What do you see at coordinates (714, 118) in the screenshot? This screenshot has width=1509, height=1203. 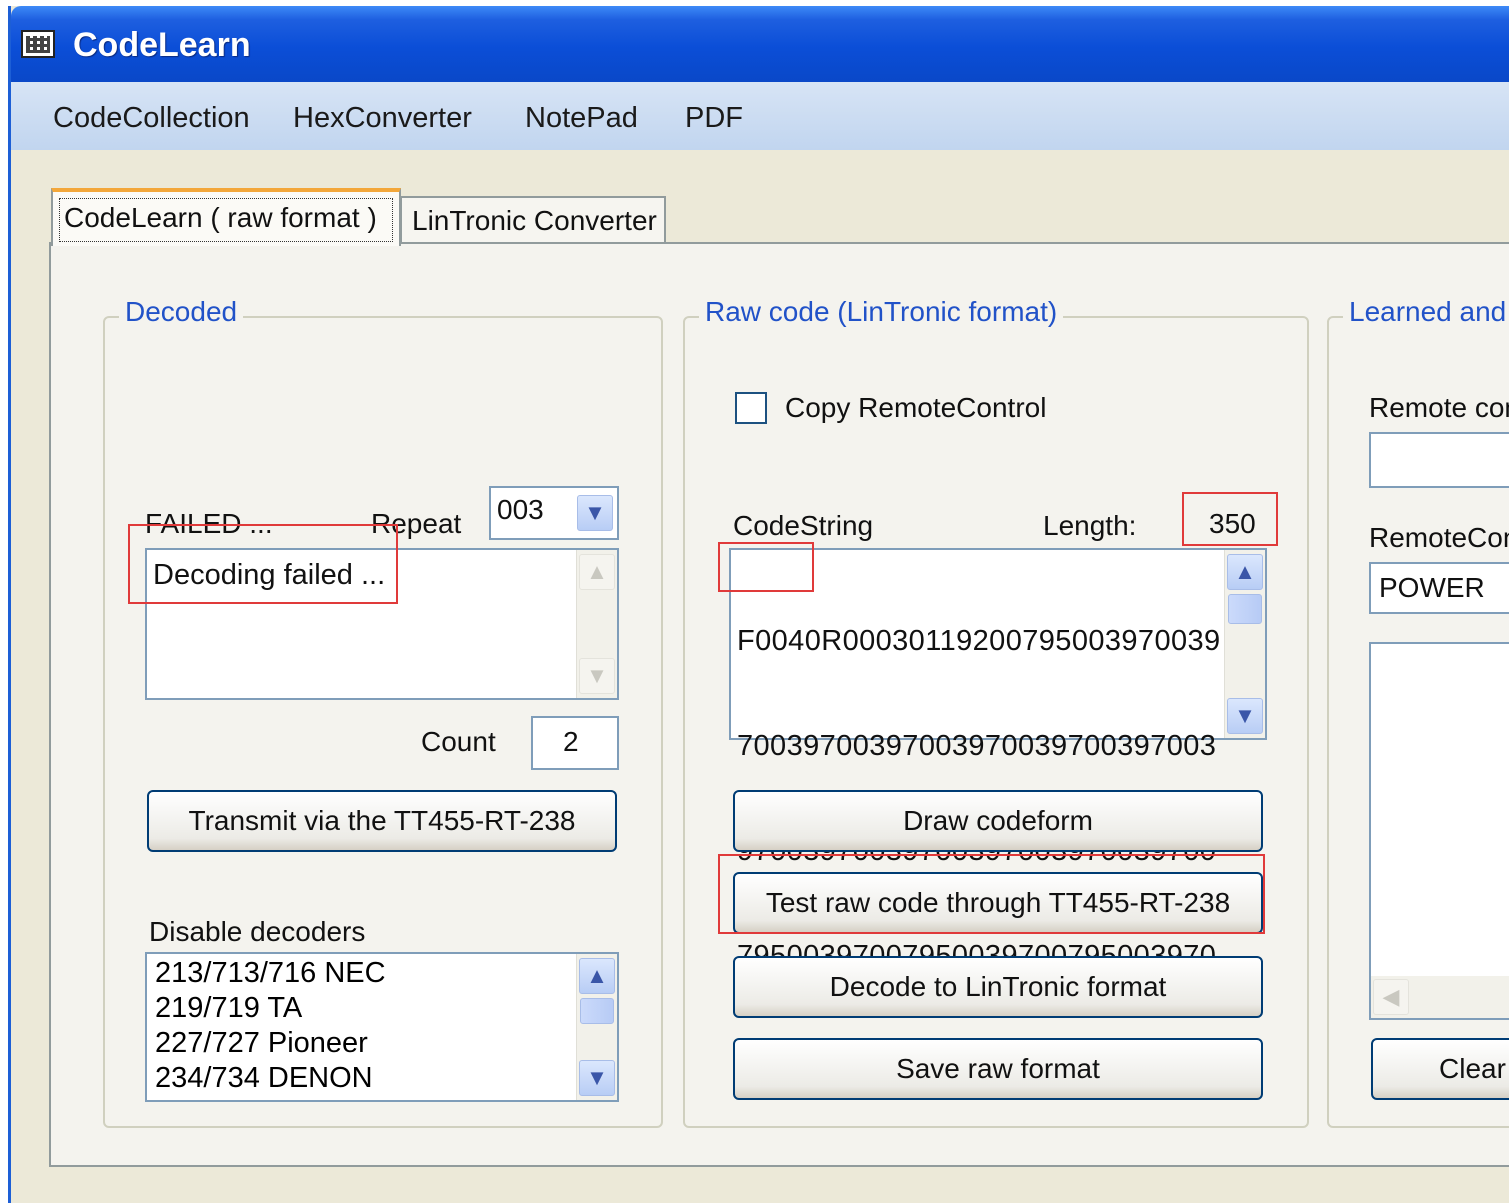 I see `menu-pdf: PDF` at bounding box center [714, 118].